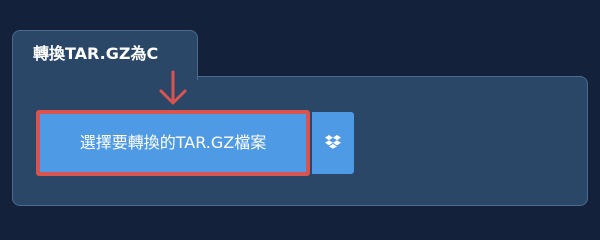 This screenshot has height=240, width=600. Describe the element at coordinates (173, 87) in the screenshot. I see `arrow-down-icon` at that location.